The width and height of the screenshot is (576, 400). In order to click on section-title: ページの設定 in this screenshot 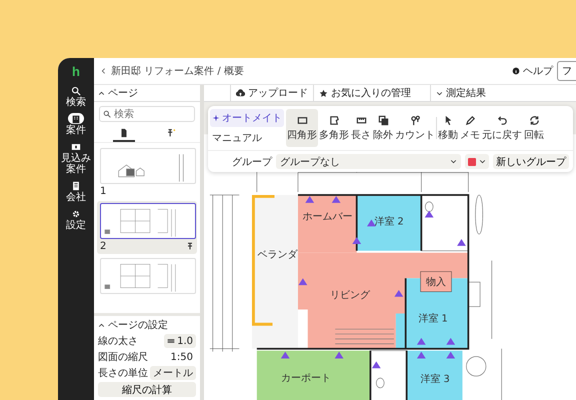, I will do `click(138, 325)`.